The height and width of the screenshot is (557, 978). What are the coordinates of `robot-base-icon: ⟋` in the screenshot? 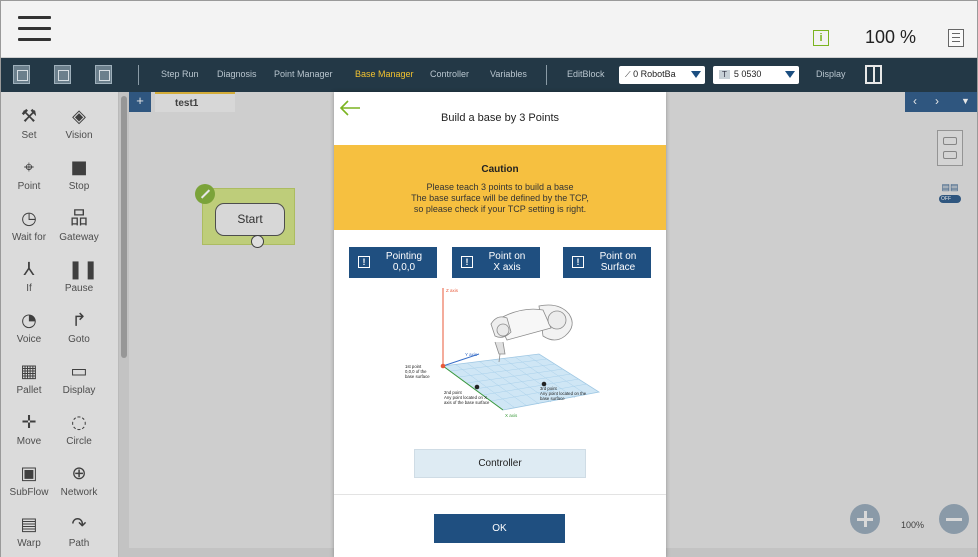 It's located at (628, 74).